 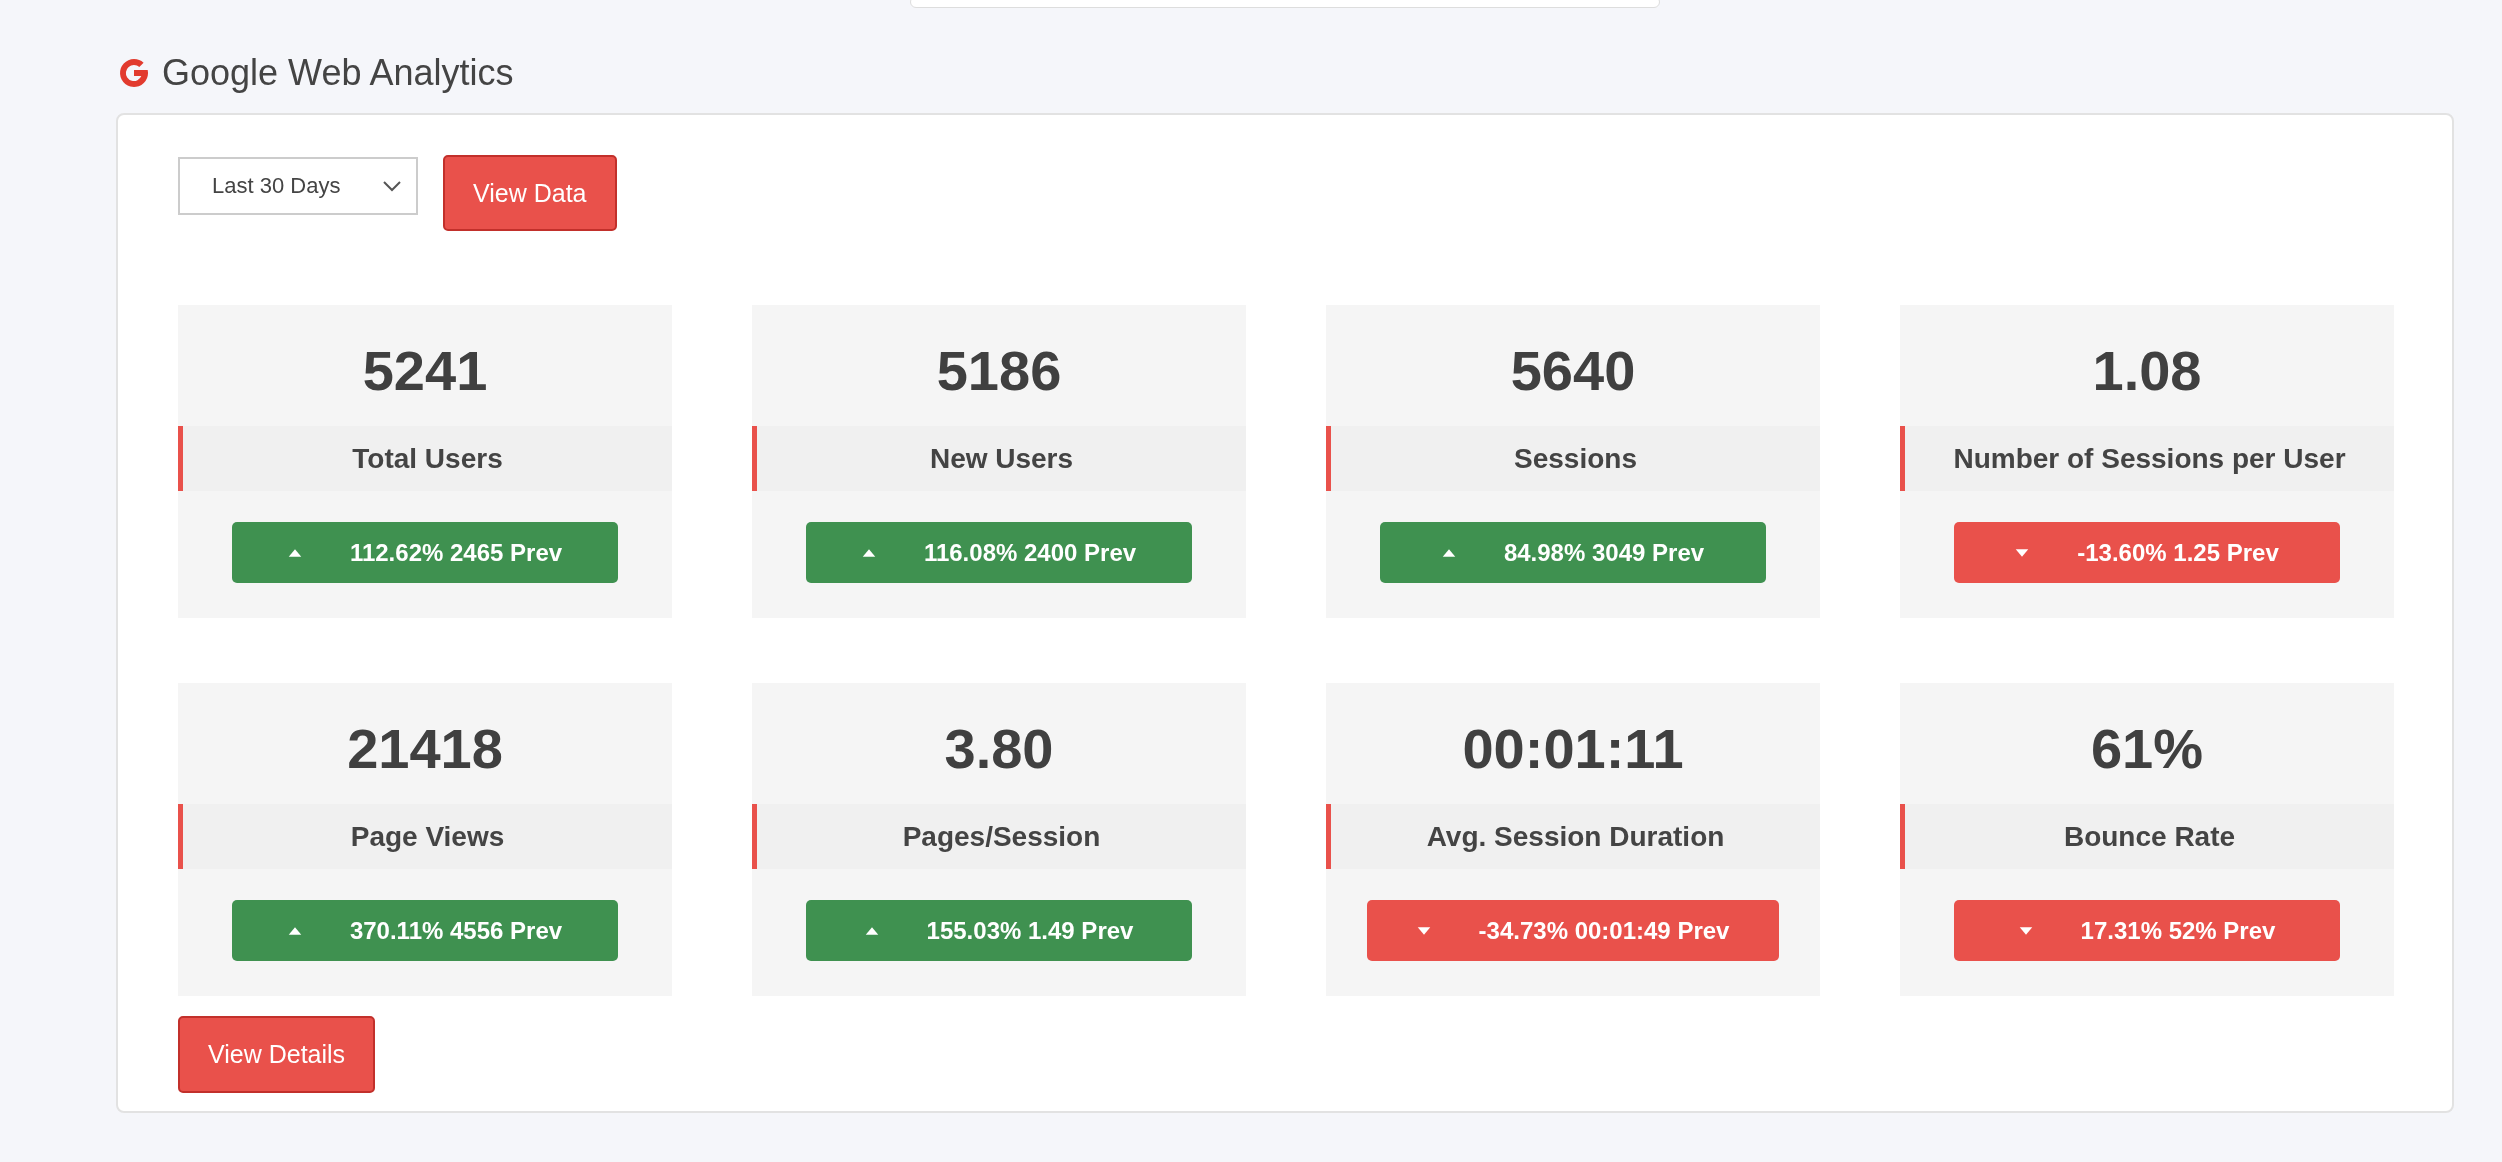 What do you see at coordinates (1573, 836) in the screenshot?
I see `metric-label: Avg. Session Duration` at bounding box center [1573, 836].